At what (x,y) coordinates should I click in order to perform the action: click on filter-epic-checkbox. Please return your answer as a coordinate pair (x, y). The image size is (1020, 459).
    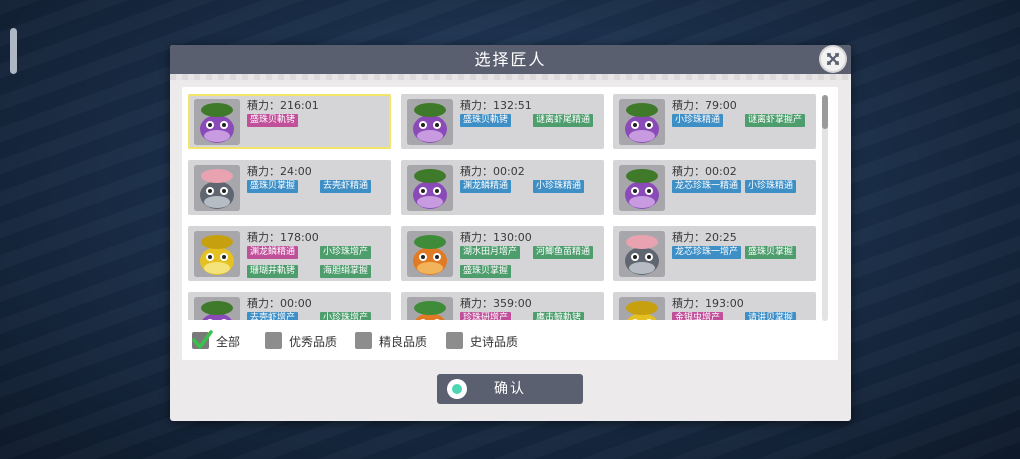
    Looking at the image, I should click on (454, 340).